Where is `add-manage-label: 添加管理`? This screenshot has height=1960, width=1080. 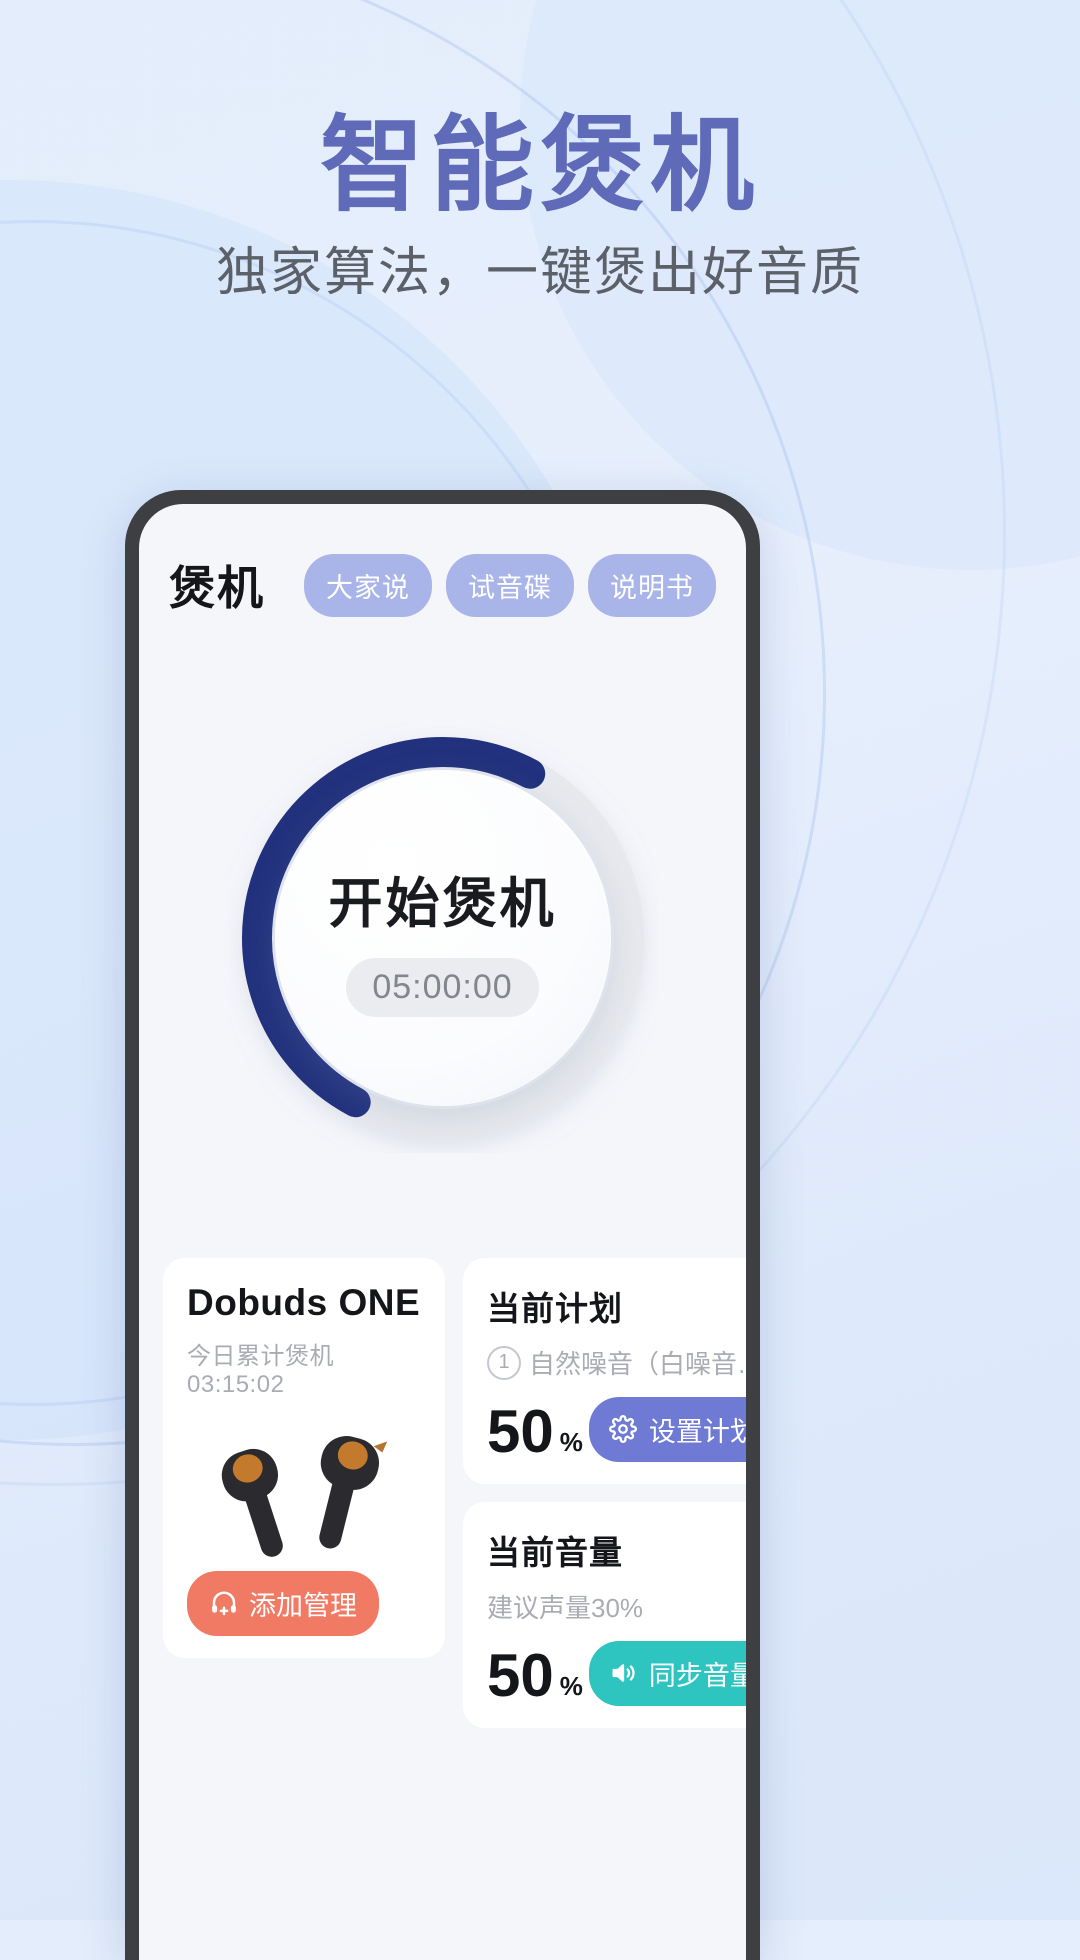
add-manage-label: 添加管理 is located at coordinates (303, 1606).